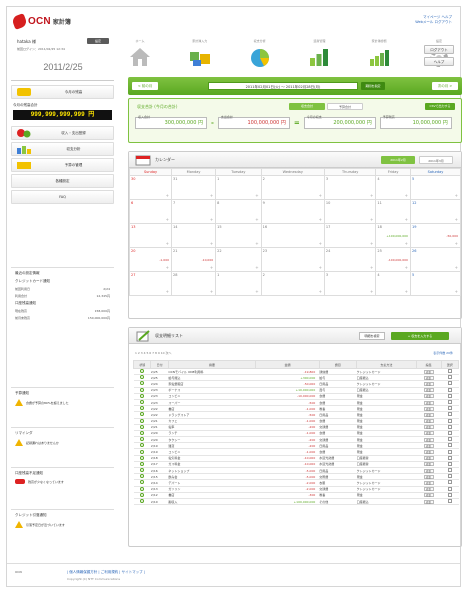  I want to click on nav-assets: 資産管理, so click(319, 56).